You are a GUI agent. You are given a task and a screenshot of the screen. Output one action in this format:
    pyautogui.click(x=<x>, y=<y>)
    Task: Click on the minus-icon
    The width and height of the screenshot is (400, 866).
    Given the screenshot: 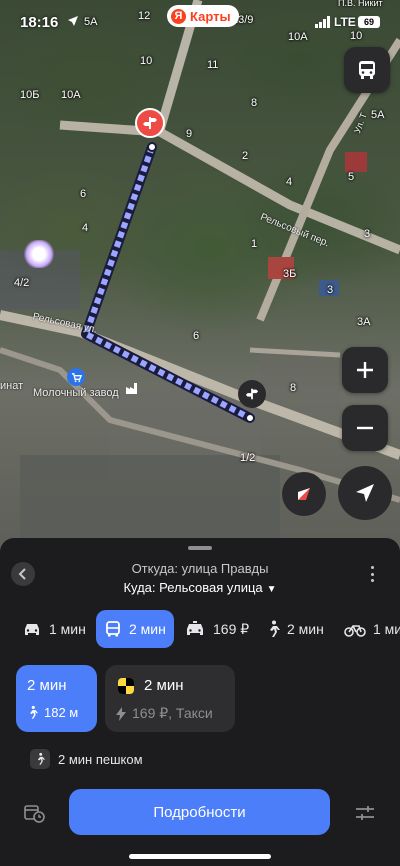 What is the action you would take?
    pyautogui.click(x=365, y=428)
    